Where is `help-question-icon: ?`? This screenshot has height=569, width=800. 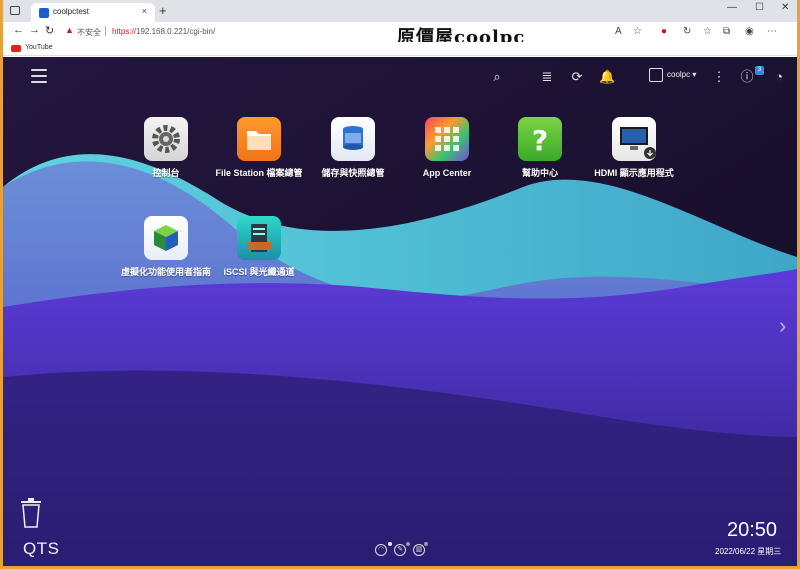 help-question-icon: ? is located at coordinates (540, 139).